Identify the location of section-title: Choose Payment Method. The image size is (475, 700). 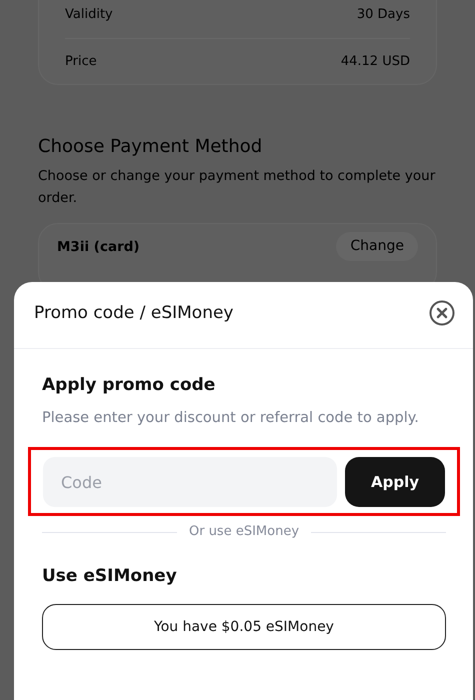
(151, 147).